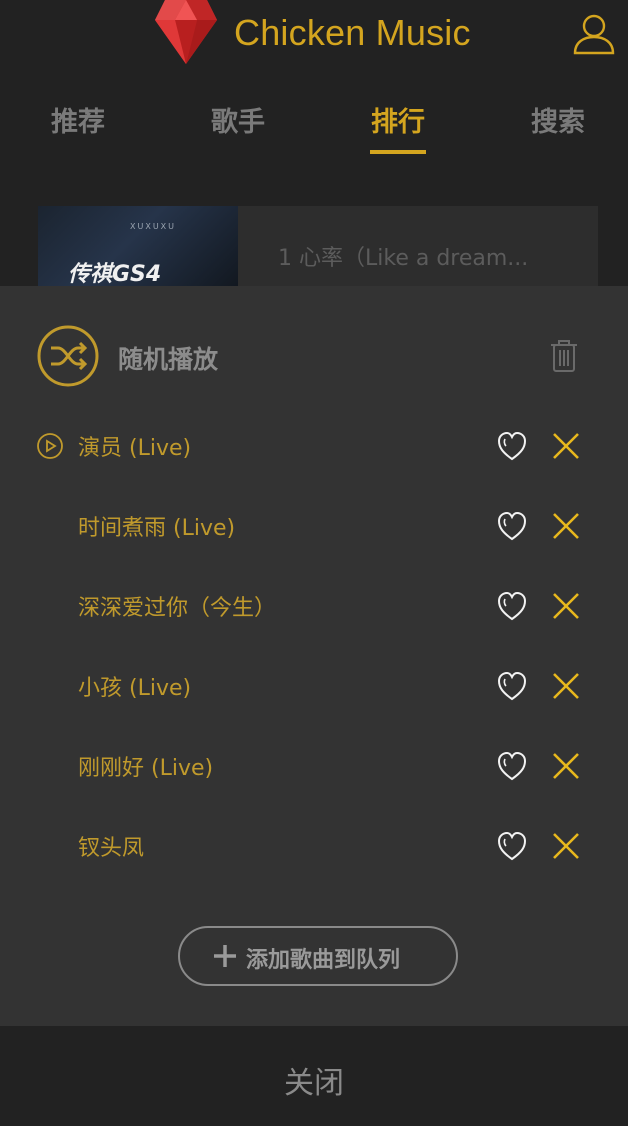 Image resolution: width=628 pixels, height=1126 pixels. Describe the element at coordinates (78, 119) in the screenshot. I see `tab-recommend: 推荐` at that location.